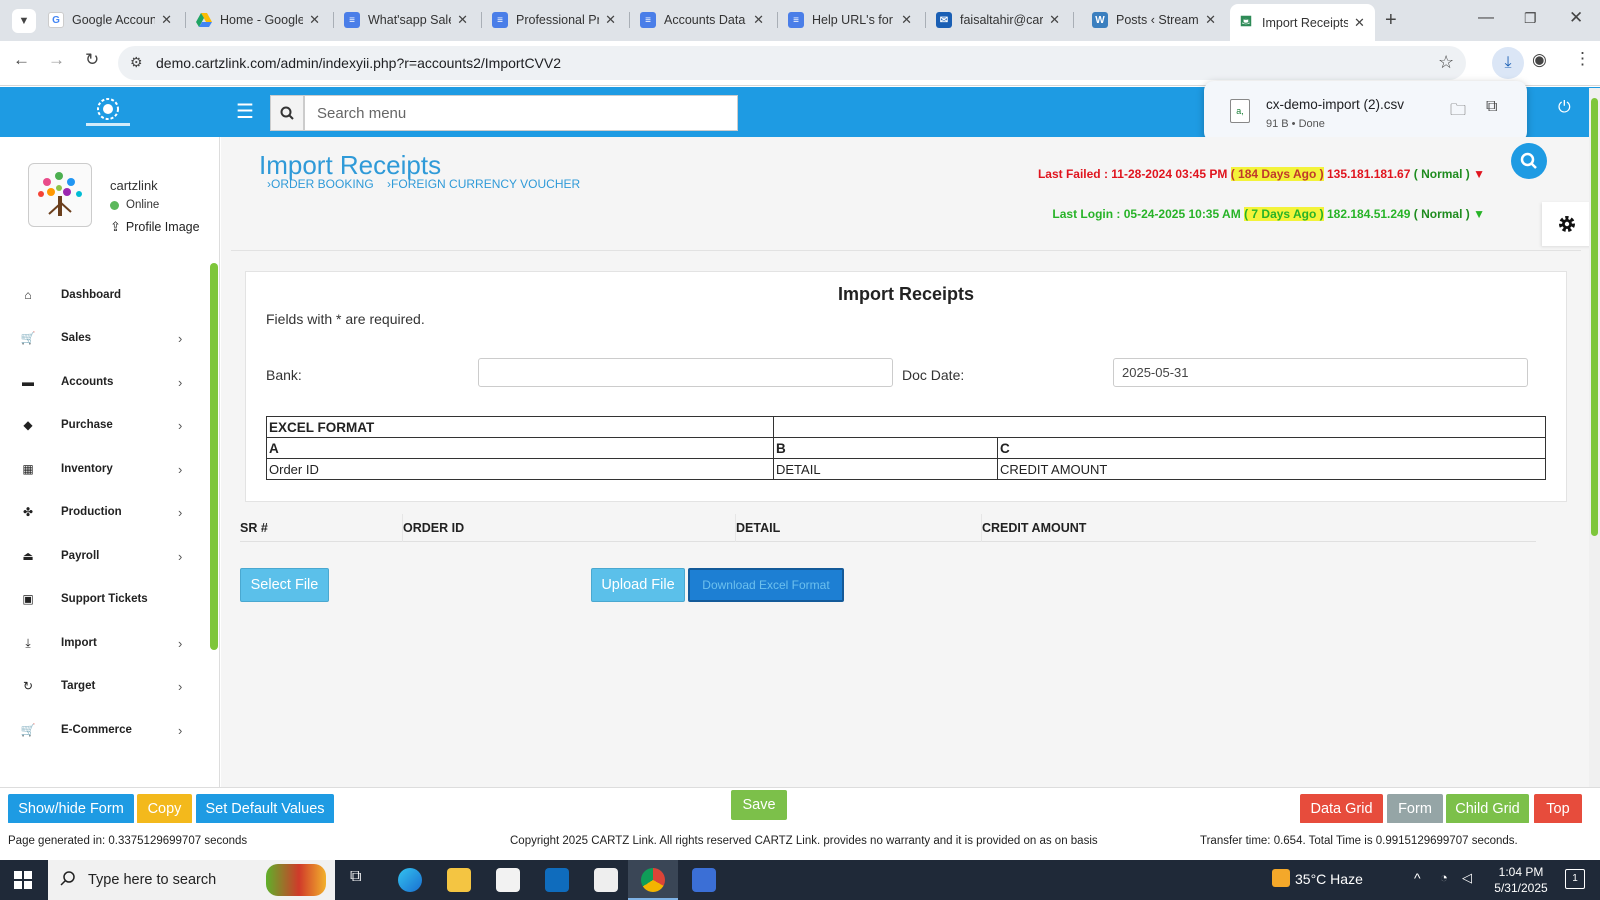 Image resolution: width=1600 pixels, height=900 pixels. Describe the element at coordinates (685, 372) in the screenshot. I see `bank-field` at that location.